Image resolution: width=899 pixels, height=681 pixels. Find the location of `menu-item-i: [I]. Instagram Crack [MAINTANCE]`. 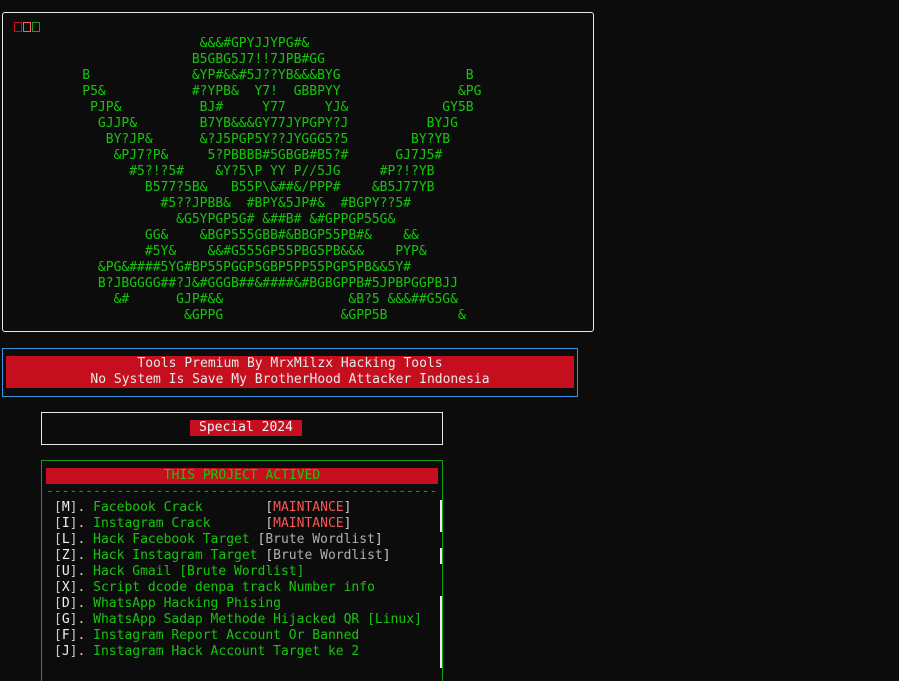

menu-item-i: [I]. Instagram Crack [MAINTANCE] is located at coordinates (202, 524).